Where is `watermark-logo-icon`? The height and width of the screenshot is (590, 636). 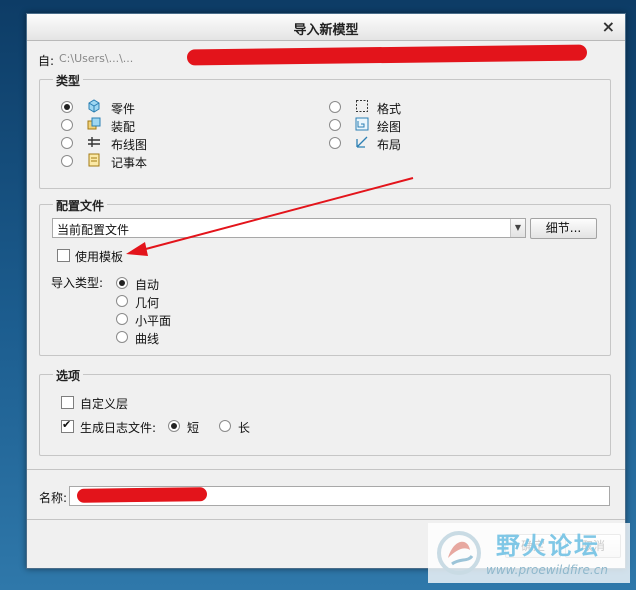
watermark-logo-icon is located at coordinates (459, 553).